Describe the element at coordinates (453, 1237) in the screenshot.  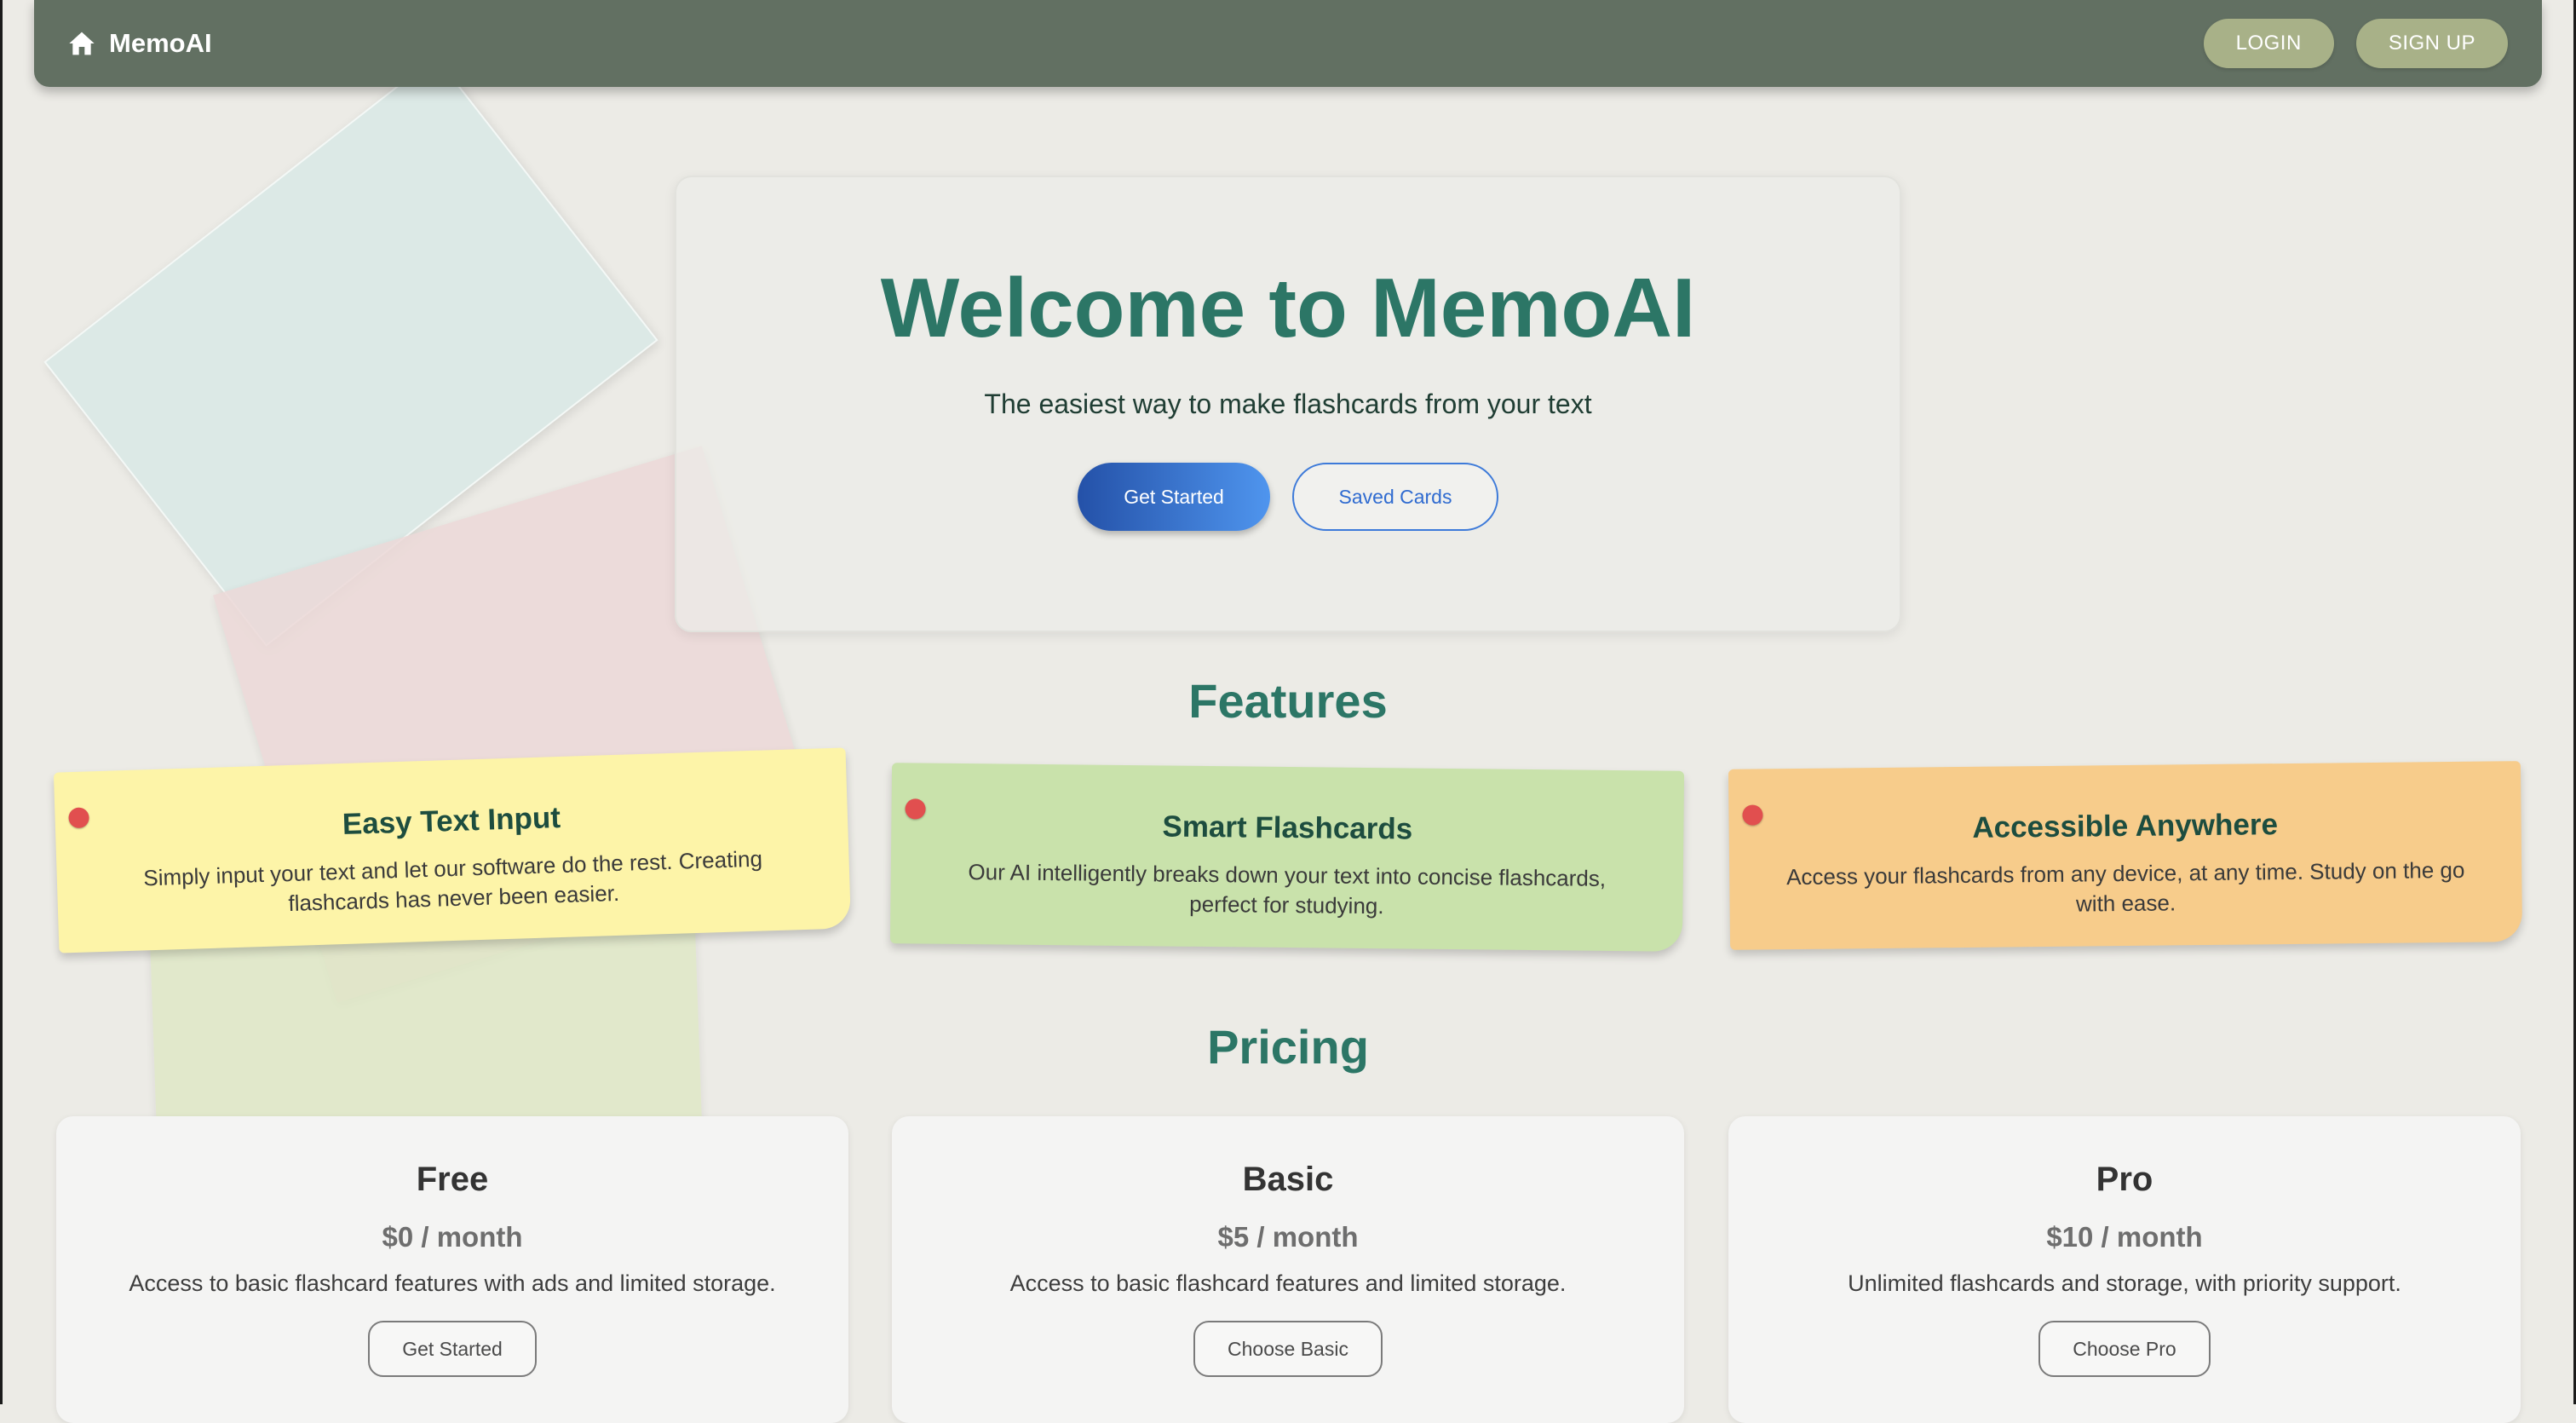
I see `plan-price: $0 / month` at that location.